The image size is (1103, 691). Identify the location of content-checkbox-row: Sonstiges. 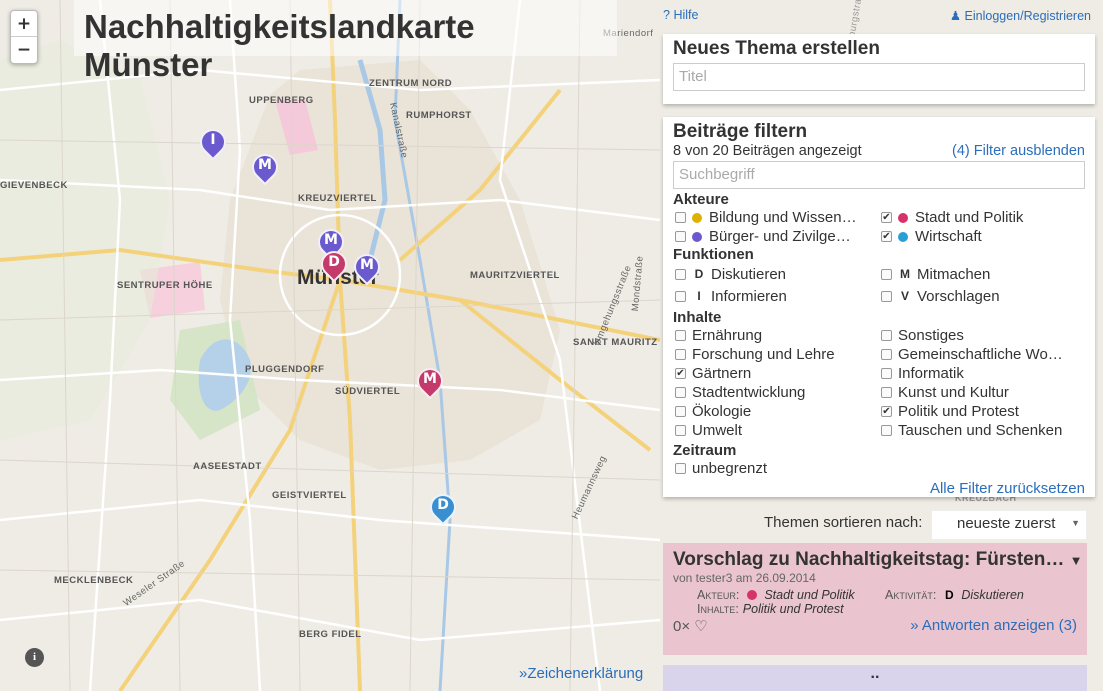
(982, 335).